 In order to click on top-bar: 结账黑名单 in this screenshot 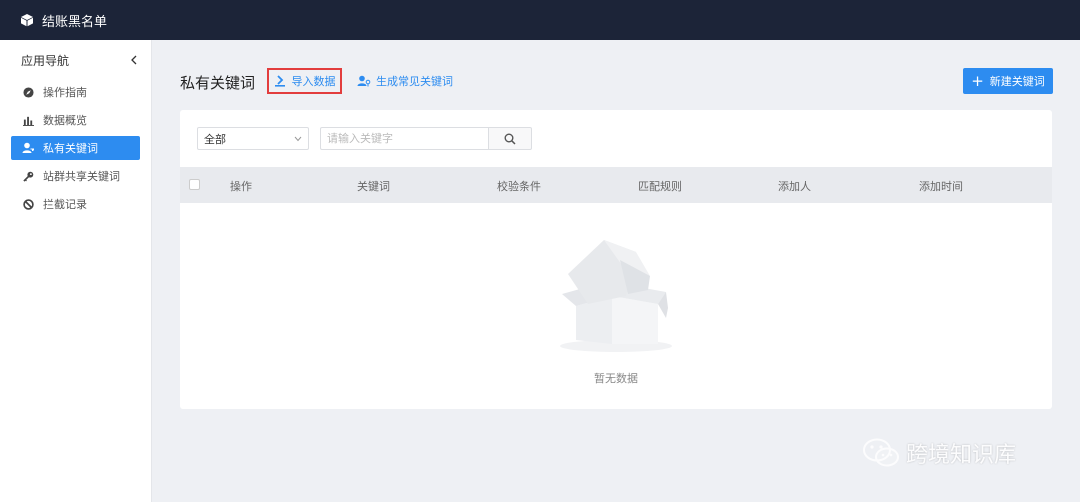, I will do `click(540, 20)`.